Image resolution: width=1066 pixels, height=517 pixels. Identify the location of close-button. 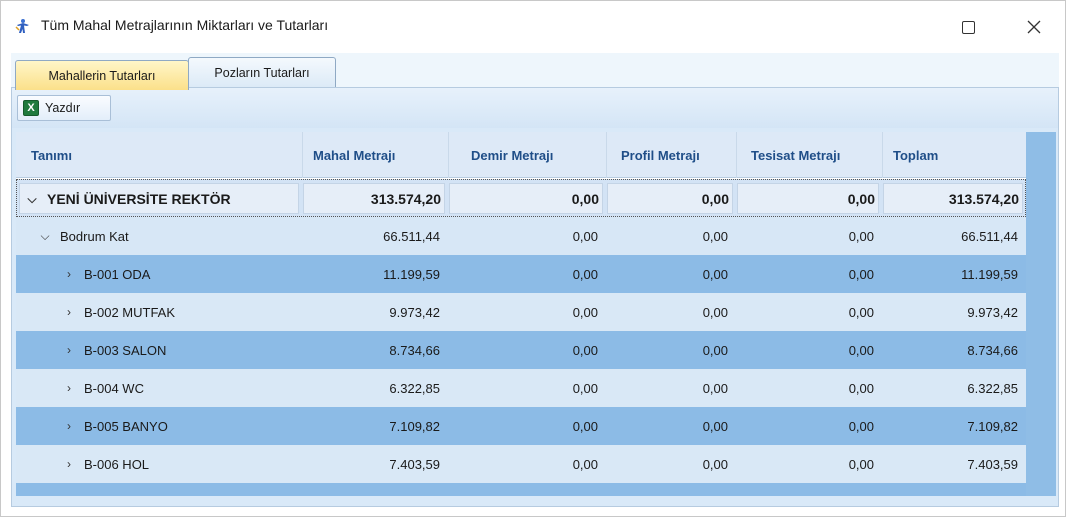
(1034, 27).